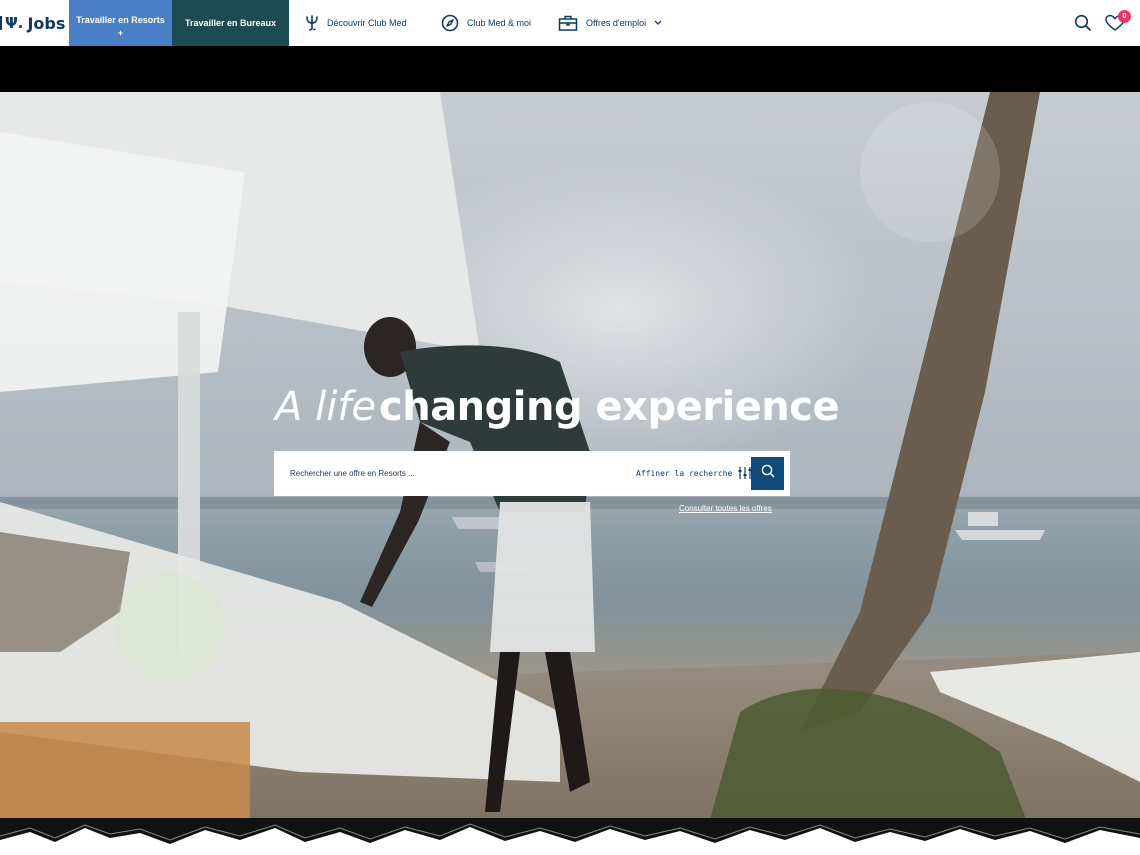 The width and height of the screenshot is (1140, 855). I want to click on black-banner-strip, so click(570, 69).